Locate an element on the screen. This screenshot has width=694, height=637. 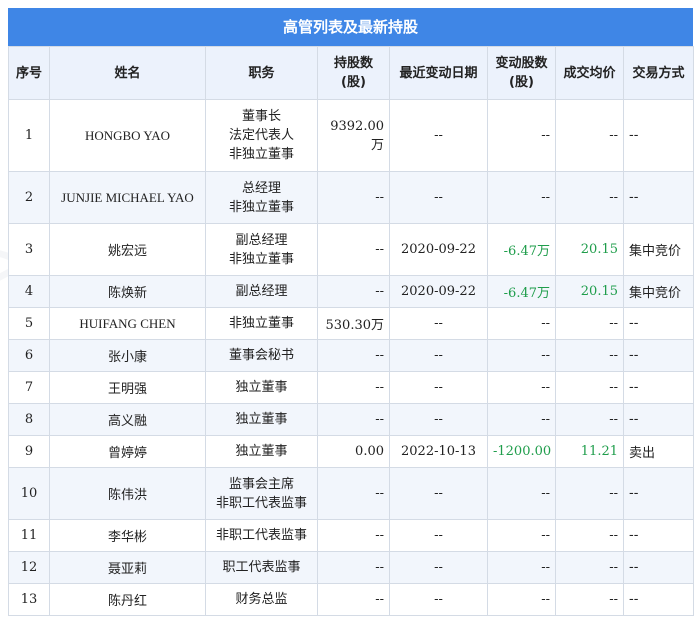
cell-date: 2022-10-13 is located at coordinates (438, 451).